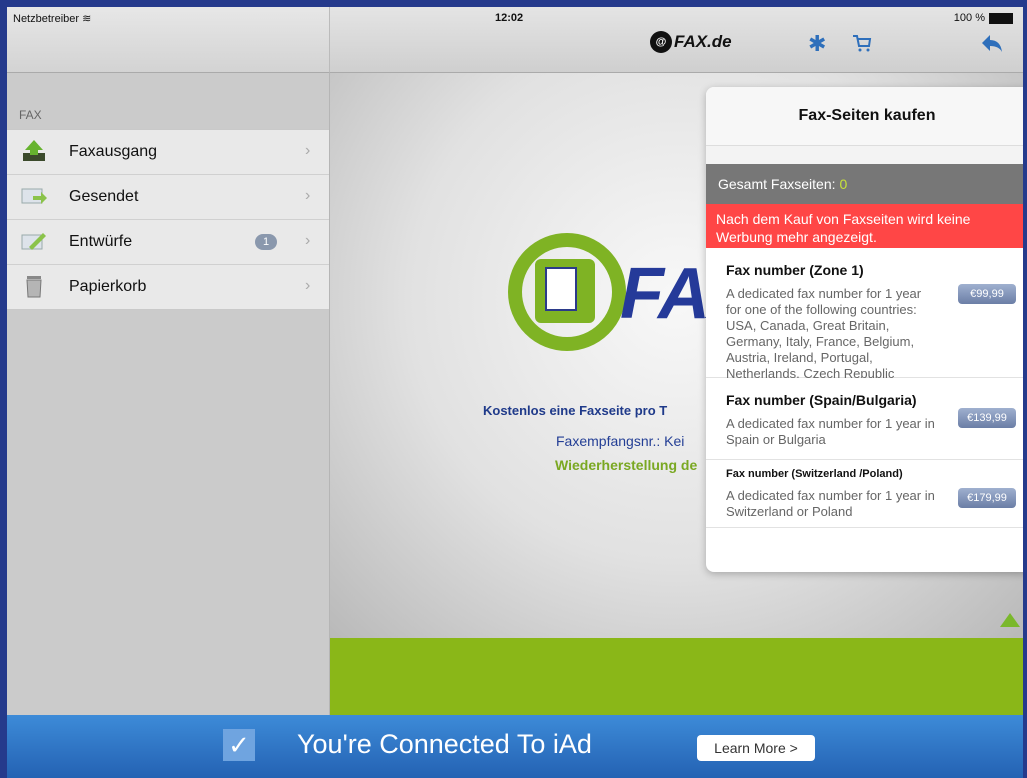 Image resolution: width=1027 pixels, height=778 pixels. Describe the element at coordinates (266, 242) in the screenshot. I see `count-badge: 1` at that location.